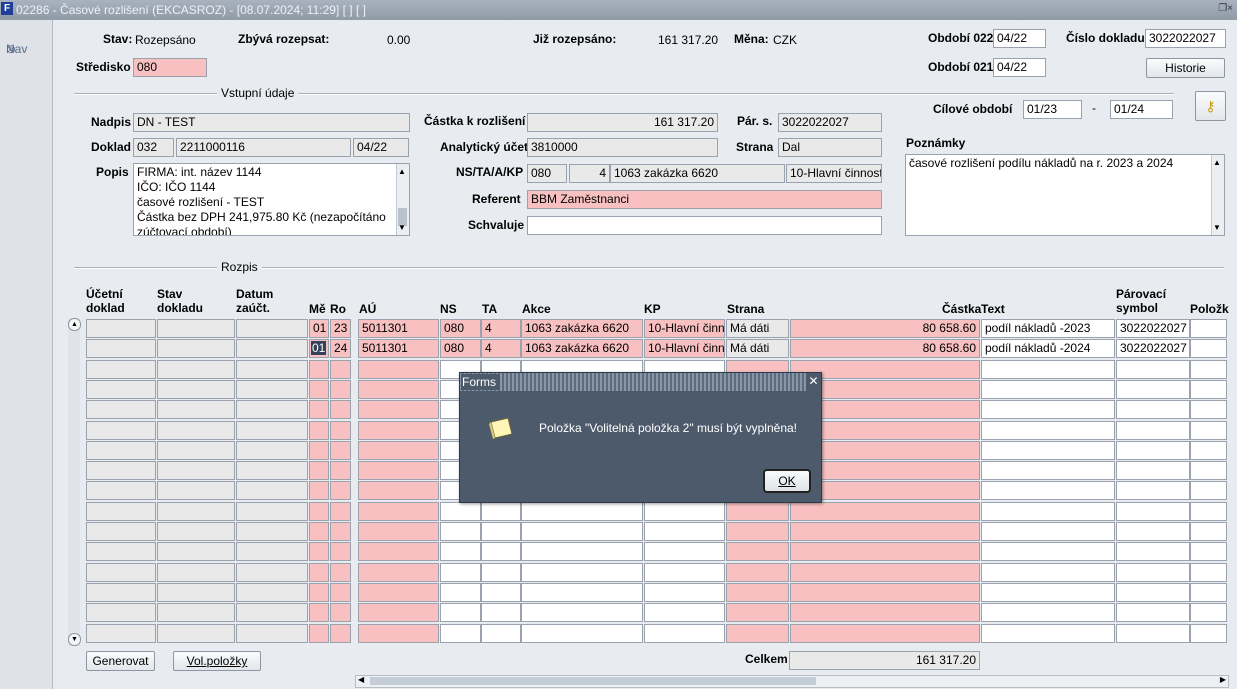  I want to click on horizontal-scrollbar: ◀ ▶, so click(792, 681).